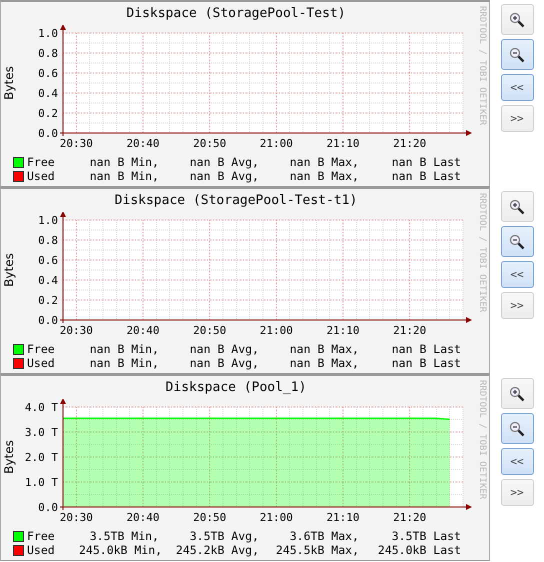 The height and width of the screenshot is (562, 544). I want to click on legend-max: 245.5kB Max,, so click(316, 550).